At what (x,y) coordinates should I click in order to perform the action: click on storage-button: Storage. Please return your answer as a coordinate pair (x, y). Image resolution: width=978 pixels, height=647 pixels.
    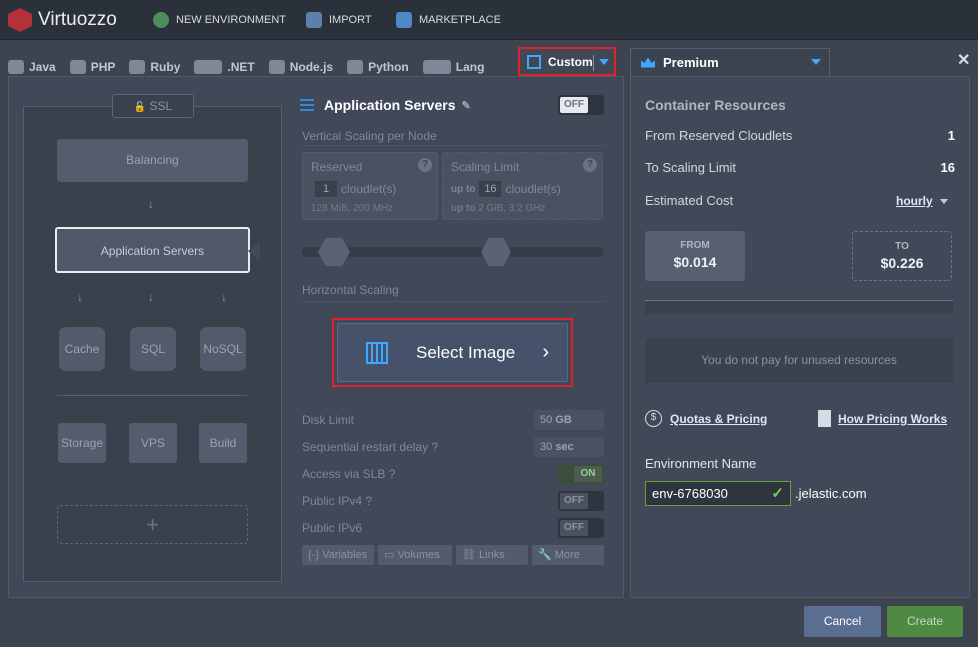
    Looking at the image, I should click on (82, 443).